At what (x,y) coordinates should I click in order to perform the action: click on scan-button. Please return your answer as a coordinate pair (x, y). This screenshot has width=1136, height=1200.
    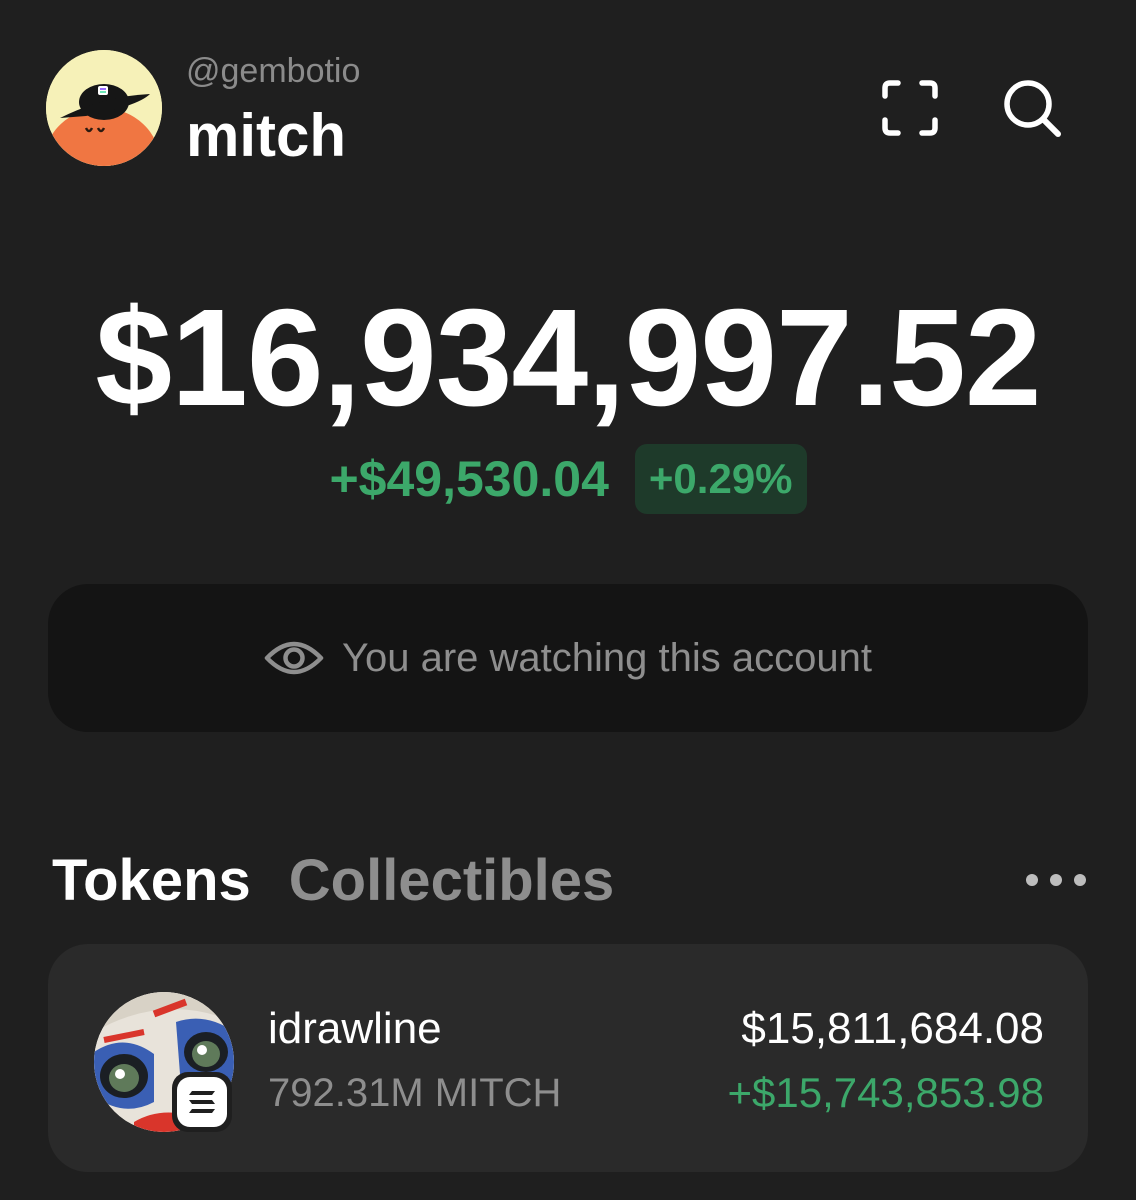
    Looking at the image, I should click on (910, 108).